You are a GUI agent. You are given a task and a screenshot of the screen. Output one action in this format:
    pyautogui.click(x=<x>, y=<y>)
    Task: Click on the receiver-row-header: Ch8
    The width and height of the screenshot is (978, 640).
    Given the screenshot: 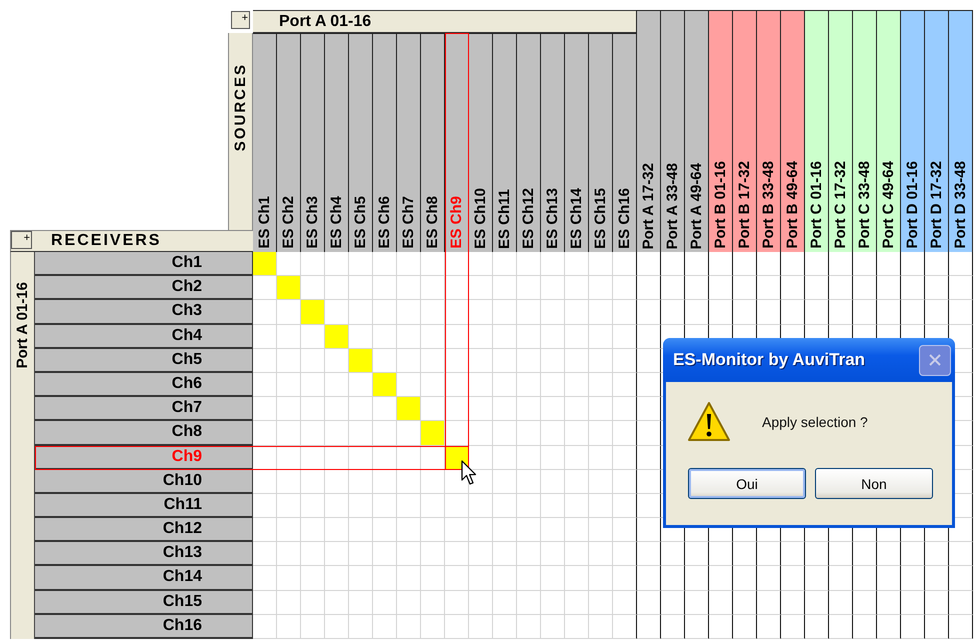 What is the action you would take?
    pyautogui.click(x=144, y=433)
    